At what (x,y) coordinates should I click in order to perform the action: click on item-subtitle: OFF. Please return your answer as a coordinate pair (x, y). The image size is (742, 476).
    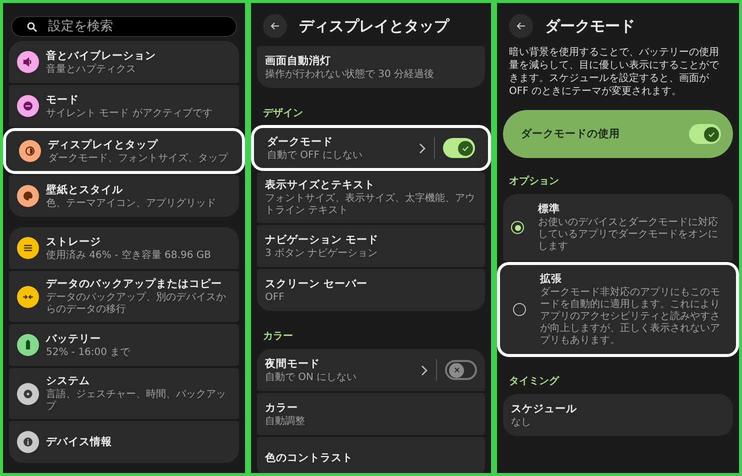
    Looking at the image, I should click on (275, 298).